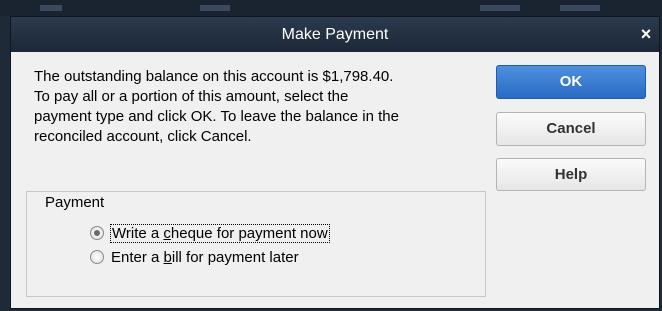 This screenshot has height=311, width=662. I want to click on label-text: ill for payment later, so click(235, 257).